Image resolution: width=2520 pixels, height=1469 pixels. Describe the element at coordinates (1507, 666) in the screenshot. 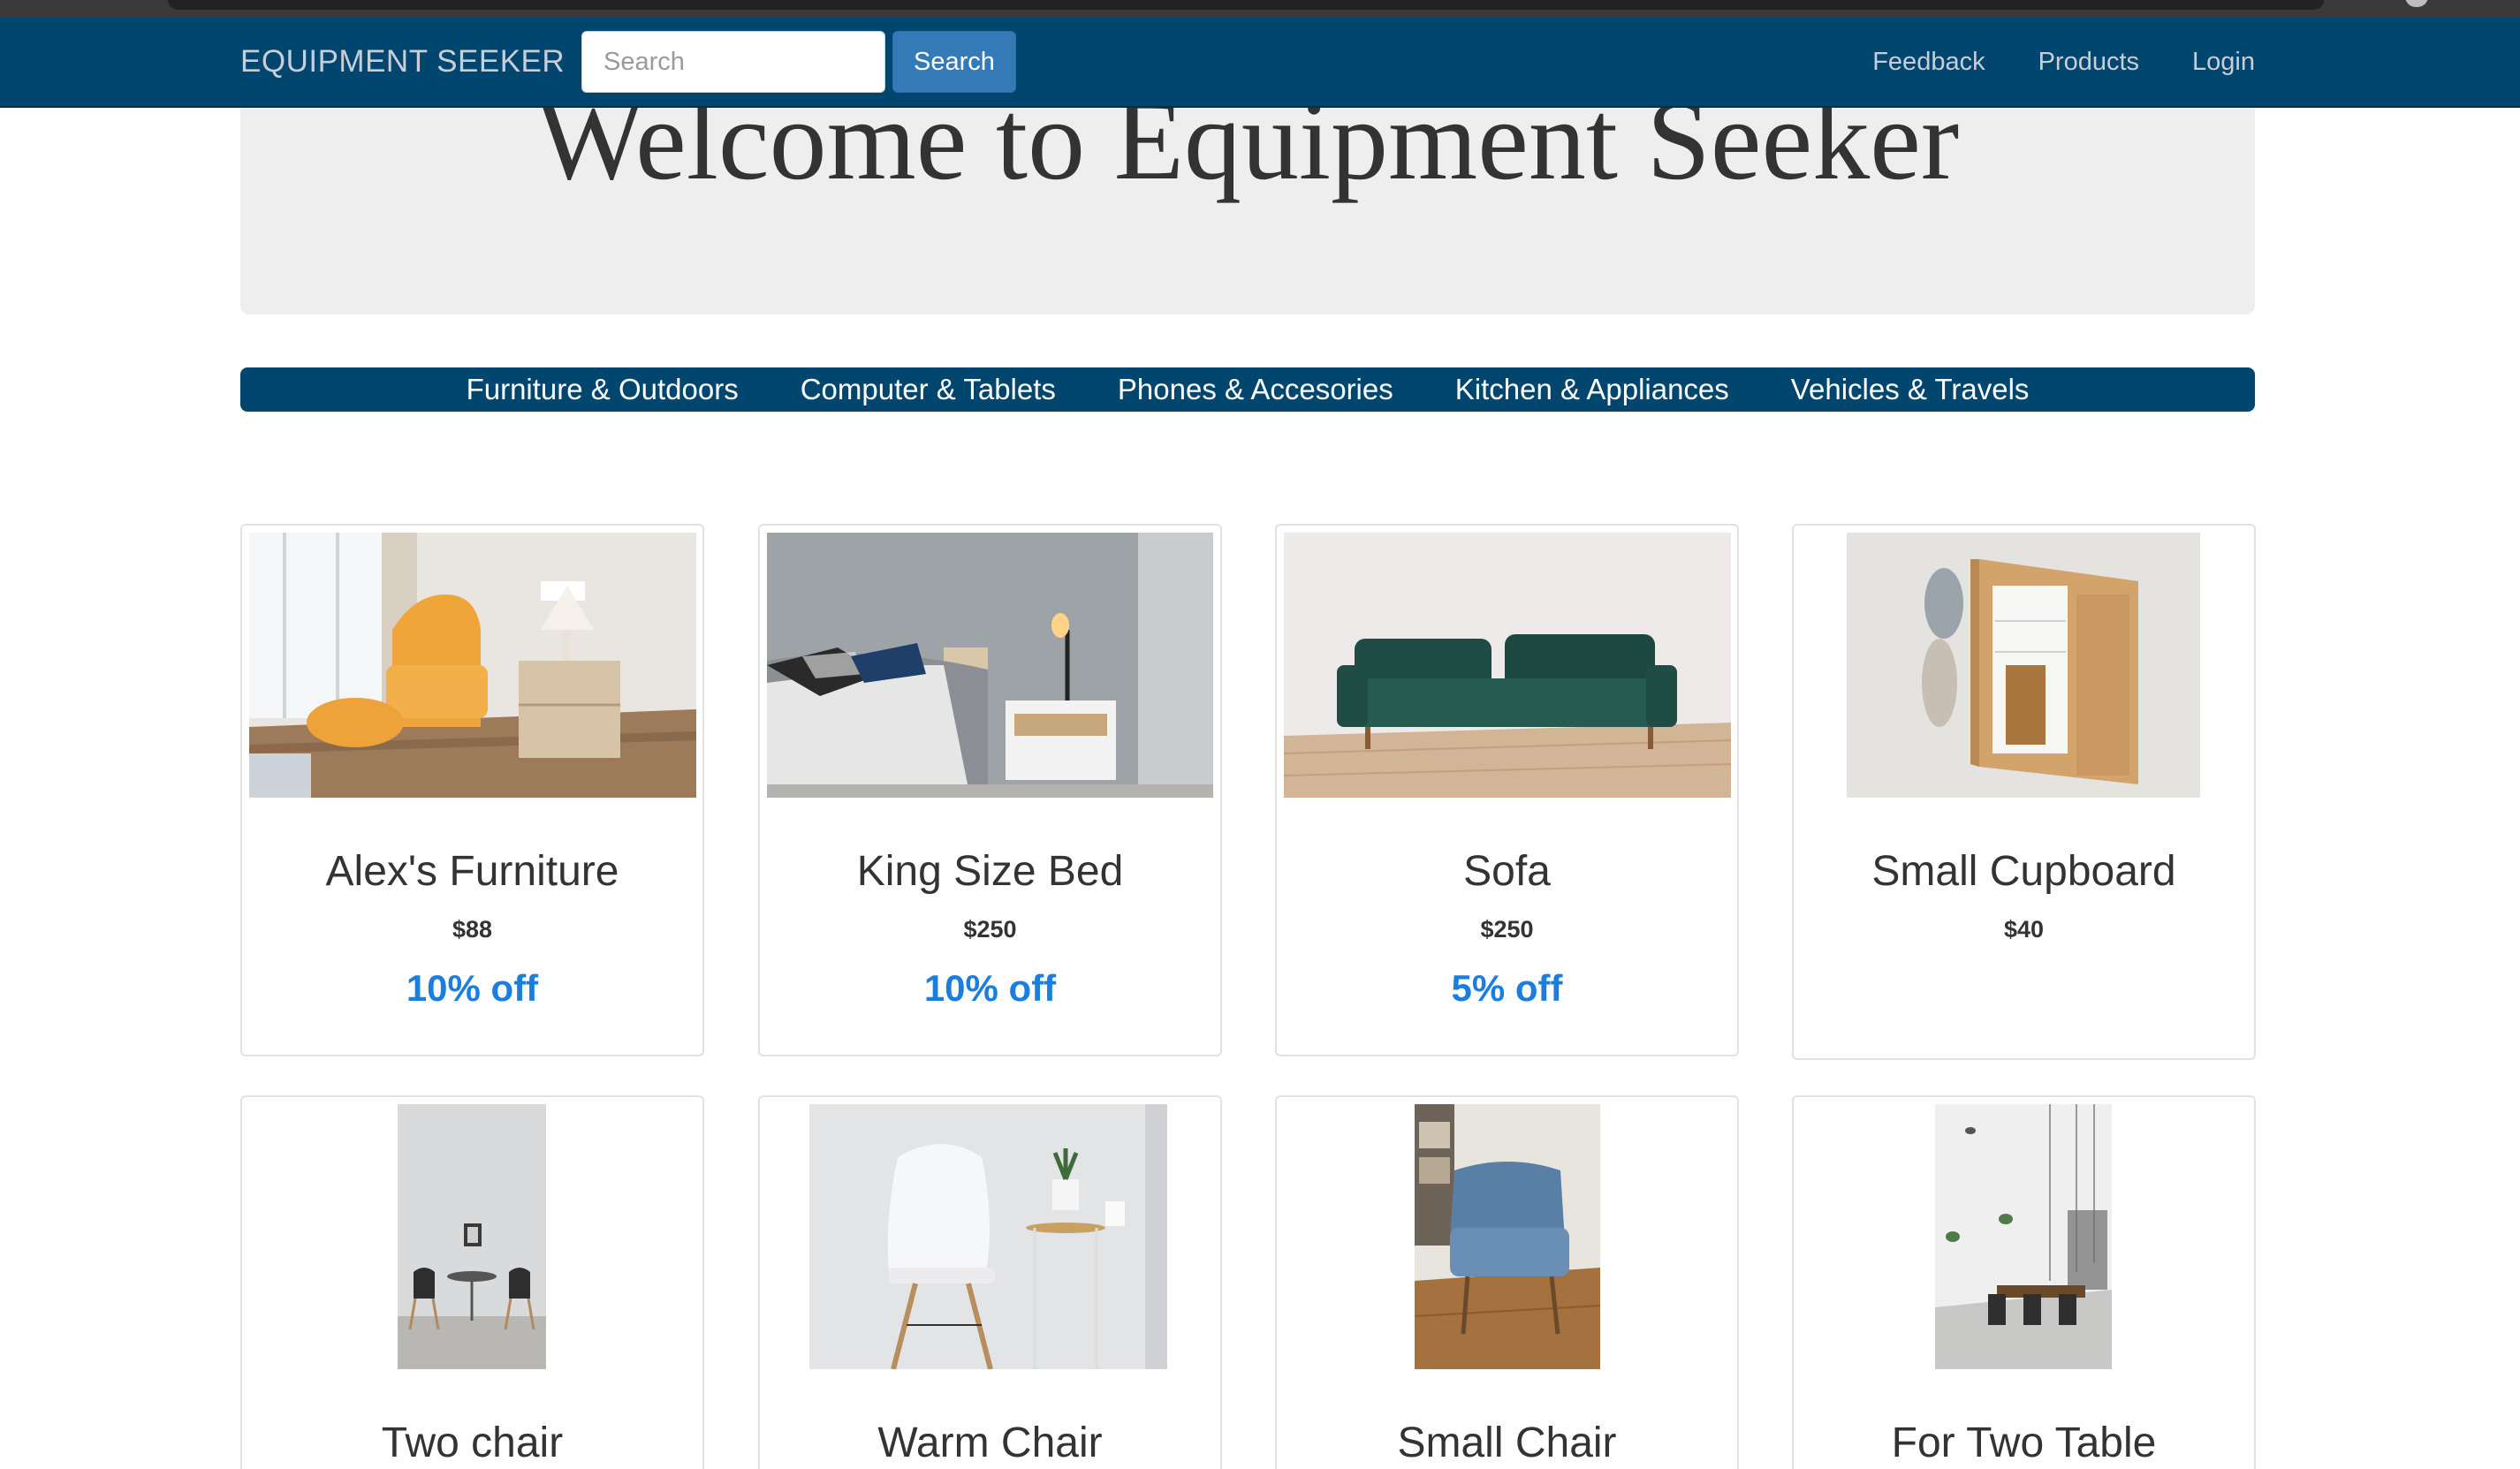

I see `sofa-photo` at that location.